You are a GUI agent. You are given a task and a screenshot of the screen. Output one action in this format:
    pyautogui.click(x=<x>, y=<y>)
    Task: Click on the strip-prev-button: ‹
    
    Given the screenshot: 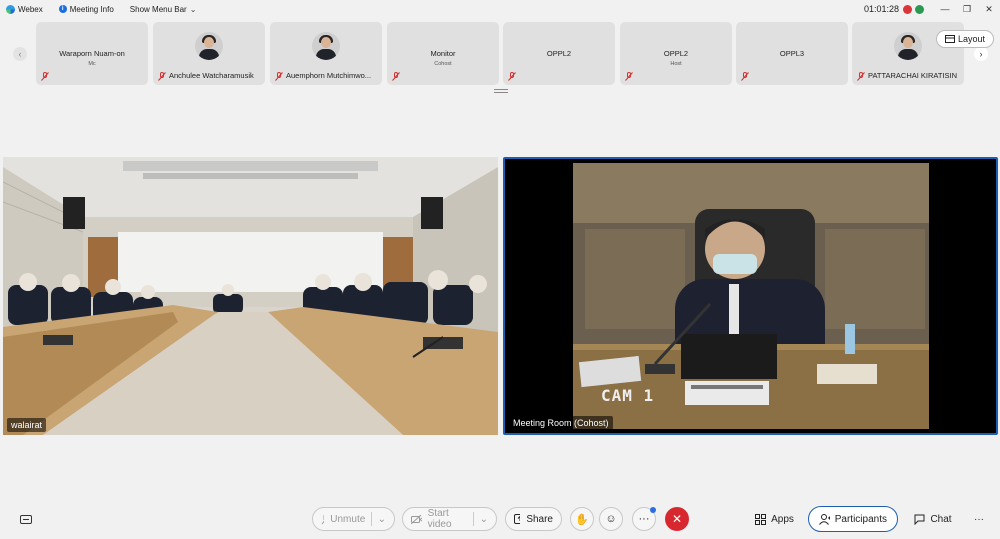 What is the action you would take?
    pyautogui.click(x=20, y=54)
    